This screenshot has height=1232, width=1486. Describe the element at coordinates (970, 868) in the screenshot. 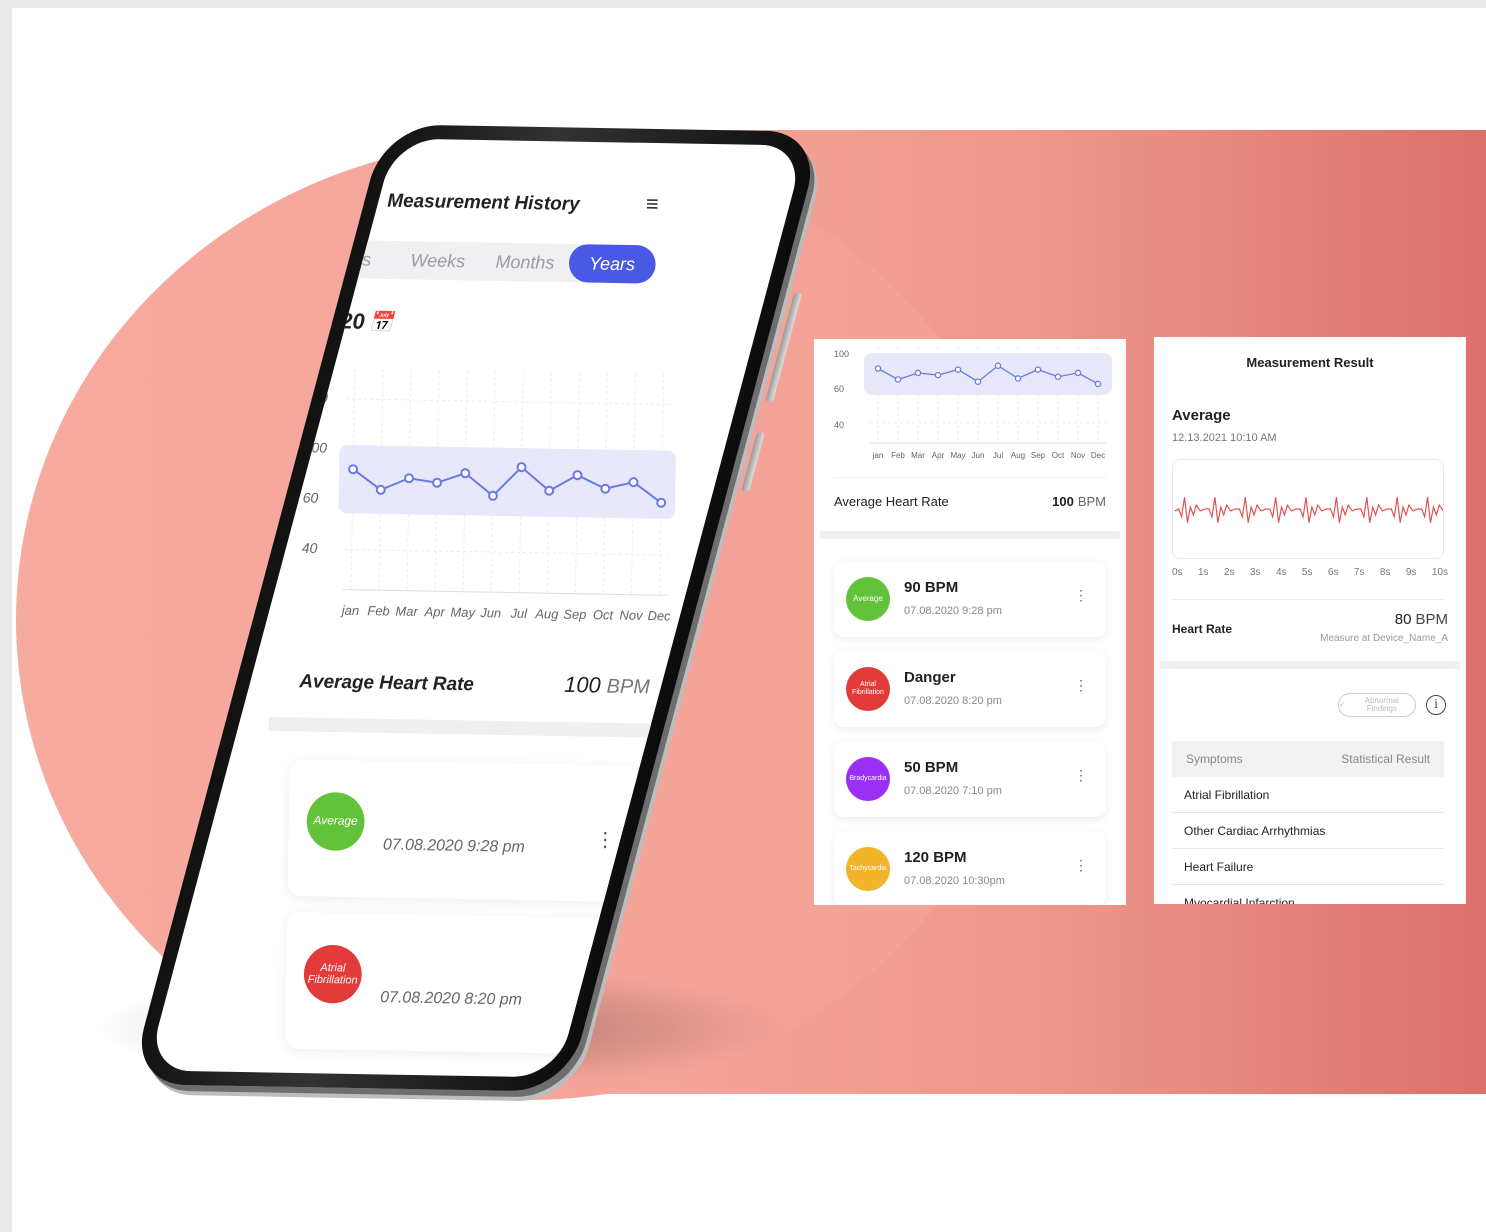

I see `list-item: Tachycardia 120 BPM 07.08.2020 10:30pm ⋮` at that location.